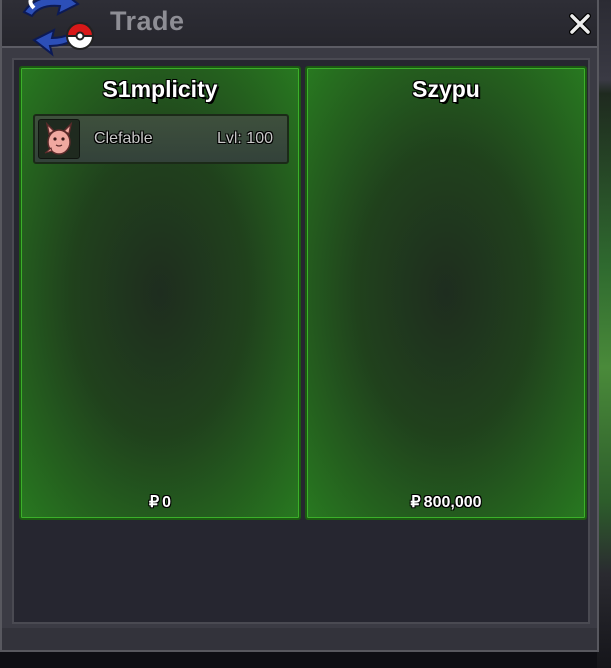 Image resolution: width=611 pixels, height=668 pixels. Describe the element at coordinates (161, 139) in the screenshot. I see `offered-pokemon-slot: Clefable Lvl: 100` at that location.